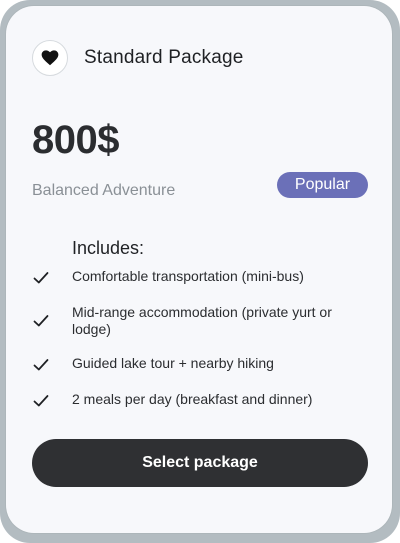 Image resolution: width=400 pixels, height=543 pixels. I want to click on feature-text: Guided lake tour + nearby hiking, so click(173, 363).